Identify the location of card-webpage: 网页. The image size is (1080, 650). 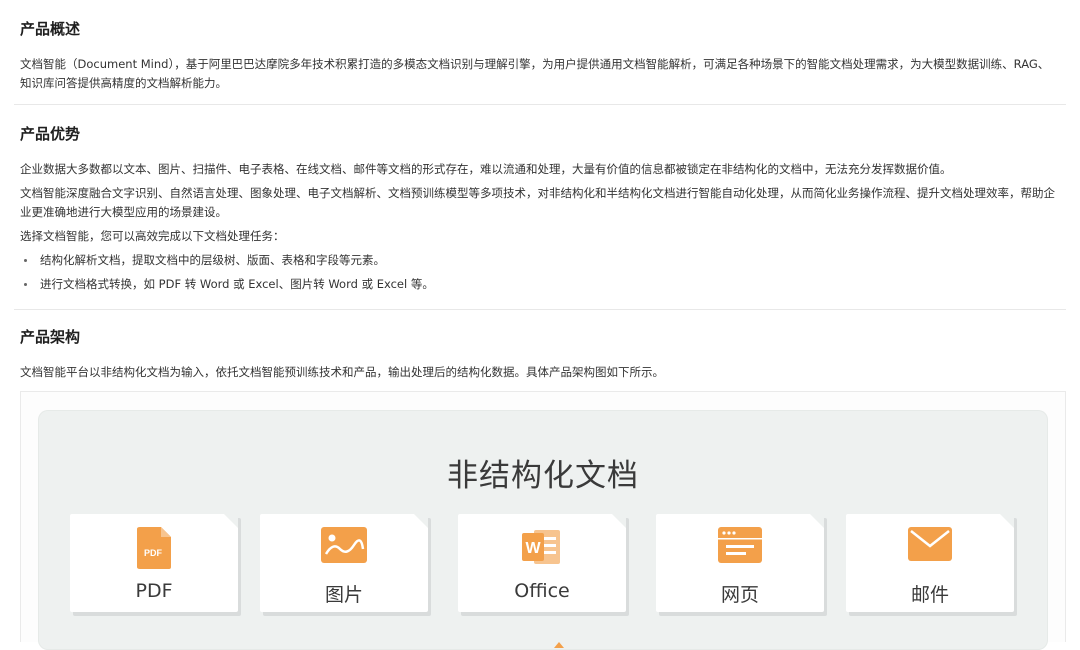
(740, 563).